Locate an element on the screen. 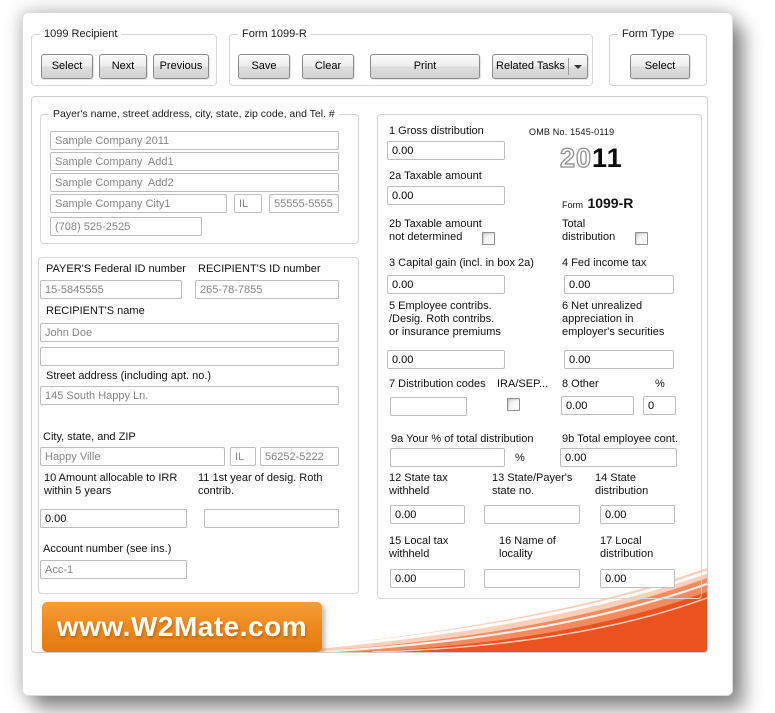 This screenshot has height=713, width=775. box9a-input is located at coordinates (447, 457).